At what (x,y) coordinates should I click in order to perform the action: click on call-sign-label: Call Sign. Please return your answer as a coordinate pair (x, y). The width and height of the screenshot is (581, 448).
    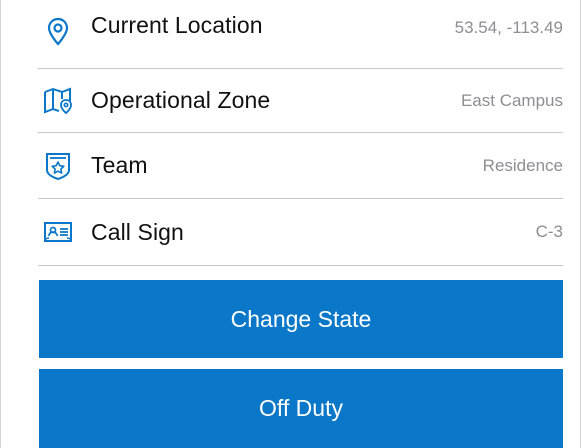
    Looking at the image, I should click on (137, 231).